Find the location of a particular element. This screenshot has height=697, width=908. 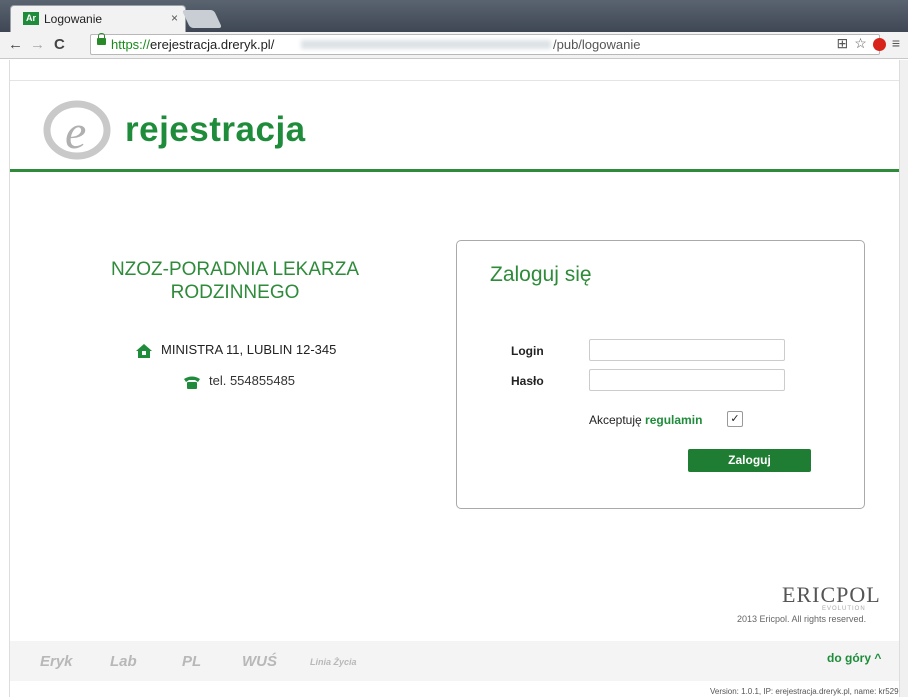

tab-title: Logowanie is located at coordinates (73, 19).